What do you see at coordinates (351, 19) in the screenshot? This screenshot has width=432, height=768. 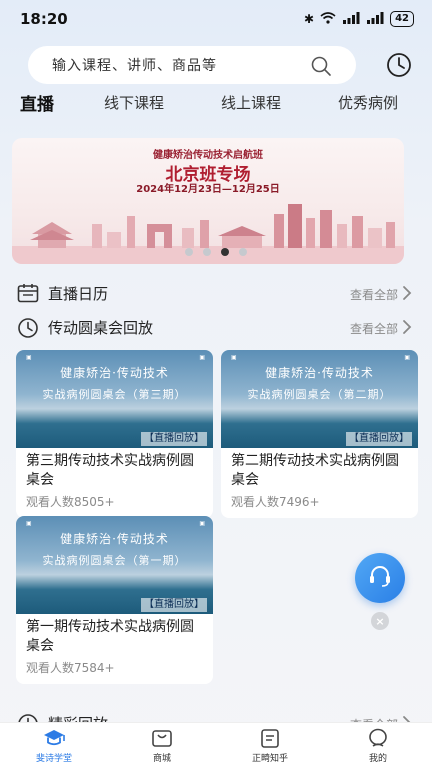 I see `signal-icon` at bounding box center [351, 19].